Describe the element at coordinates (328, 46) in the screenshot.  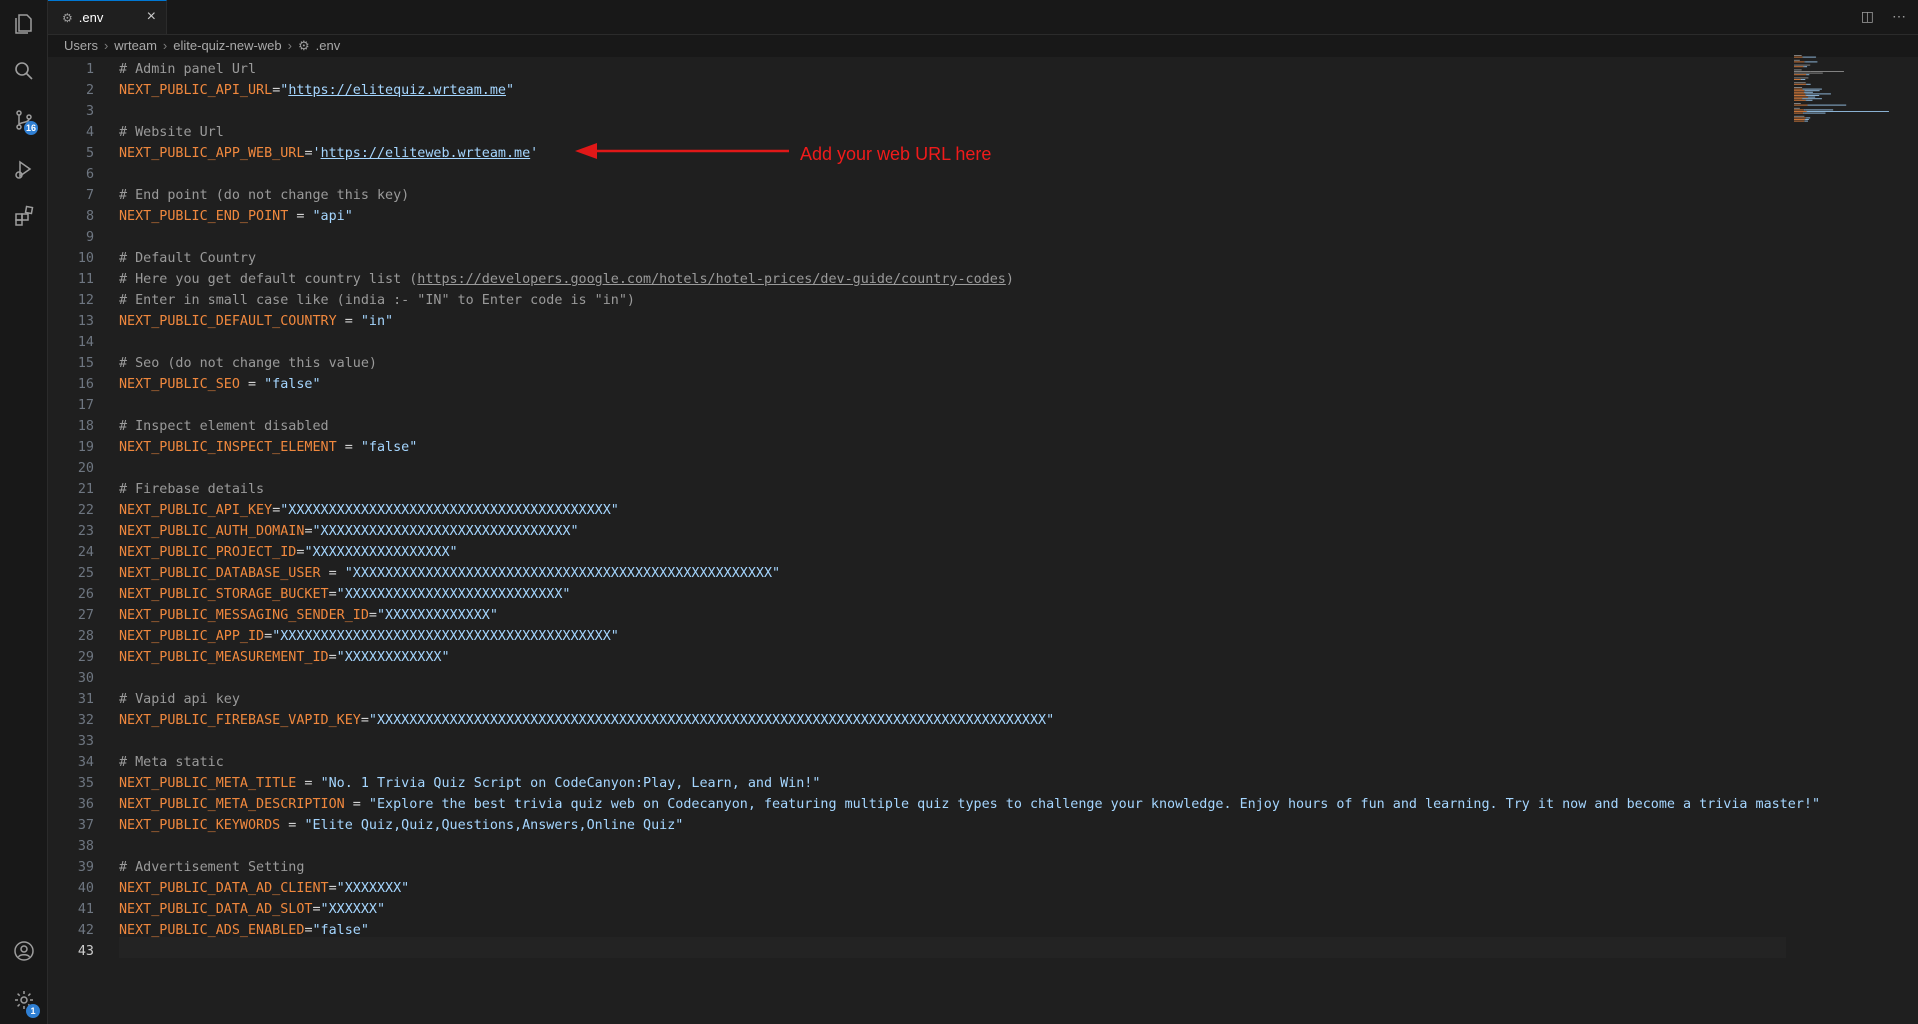
I see `breadcrumb-item: .env` at that location.